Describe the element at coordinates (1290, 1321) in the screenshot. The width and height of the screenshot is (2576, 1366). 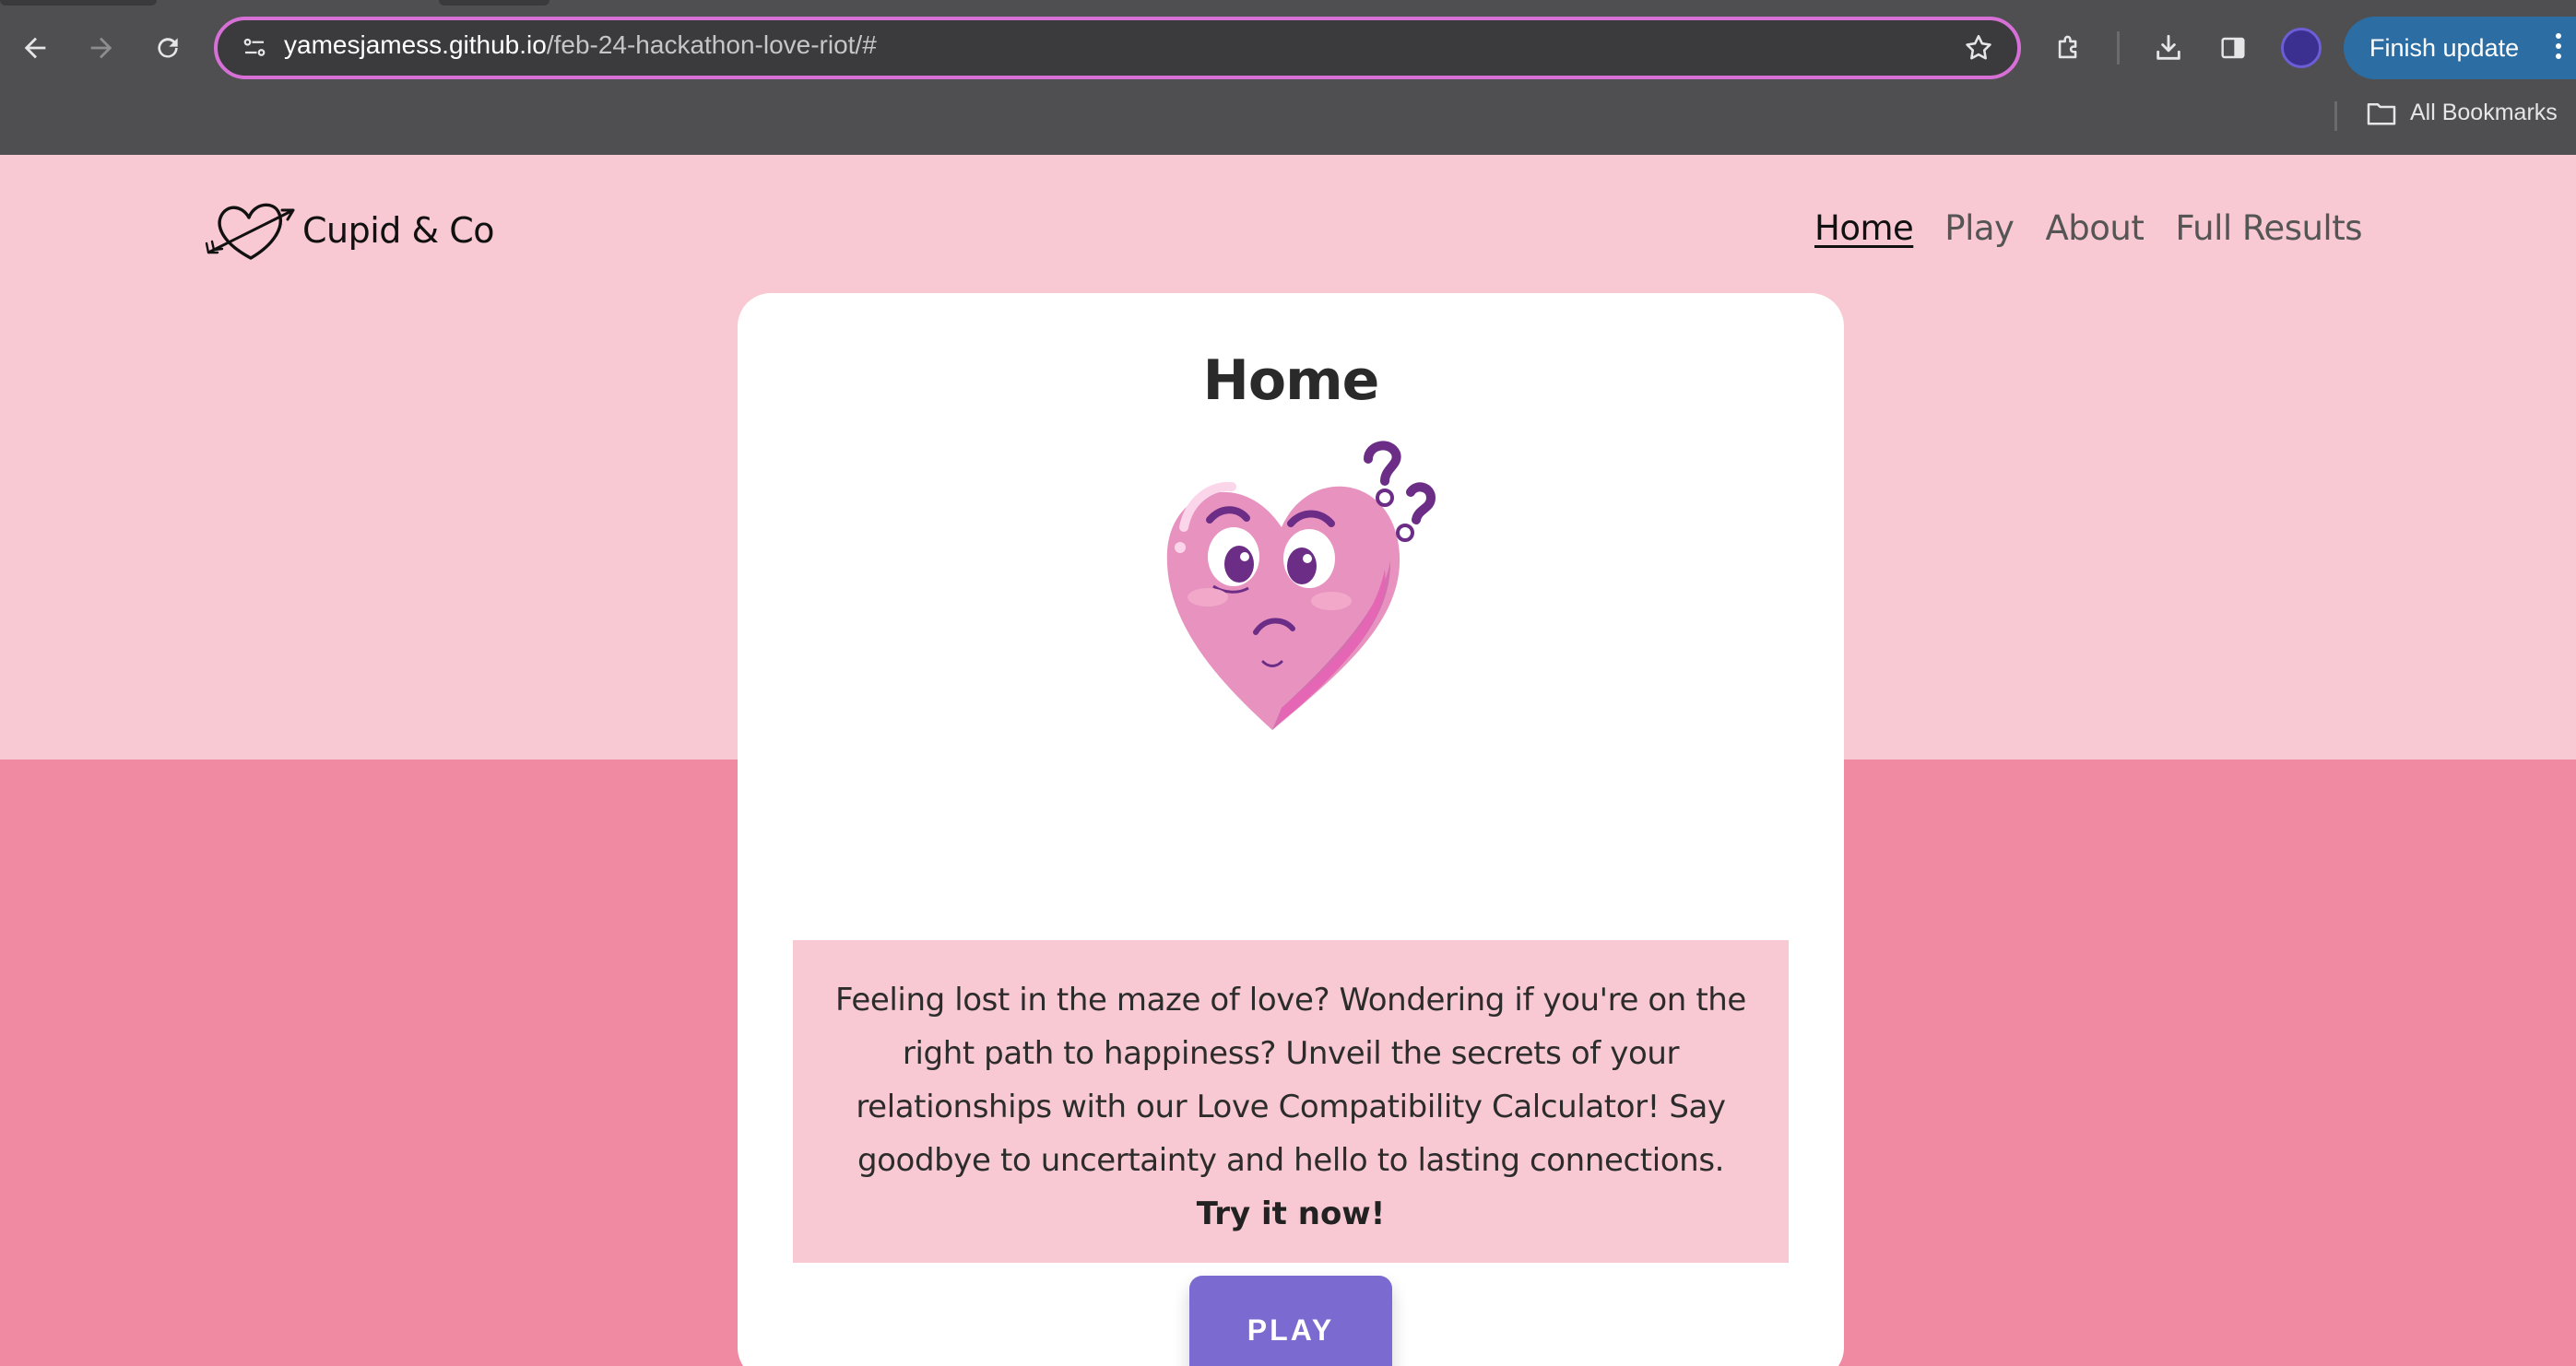
I see `play-button: PLAY` at that location.